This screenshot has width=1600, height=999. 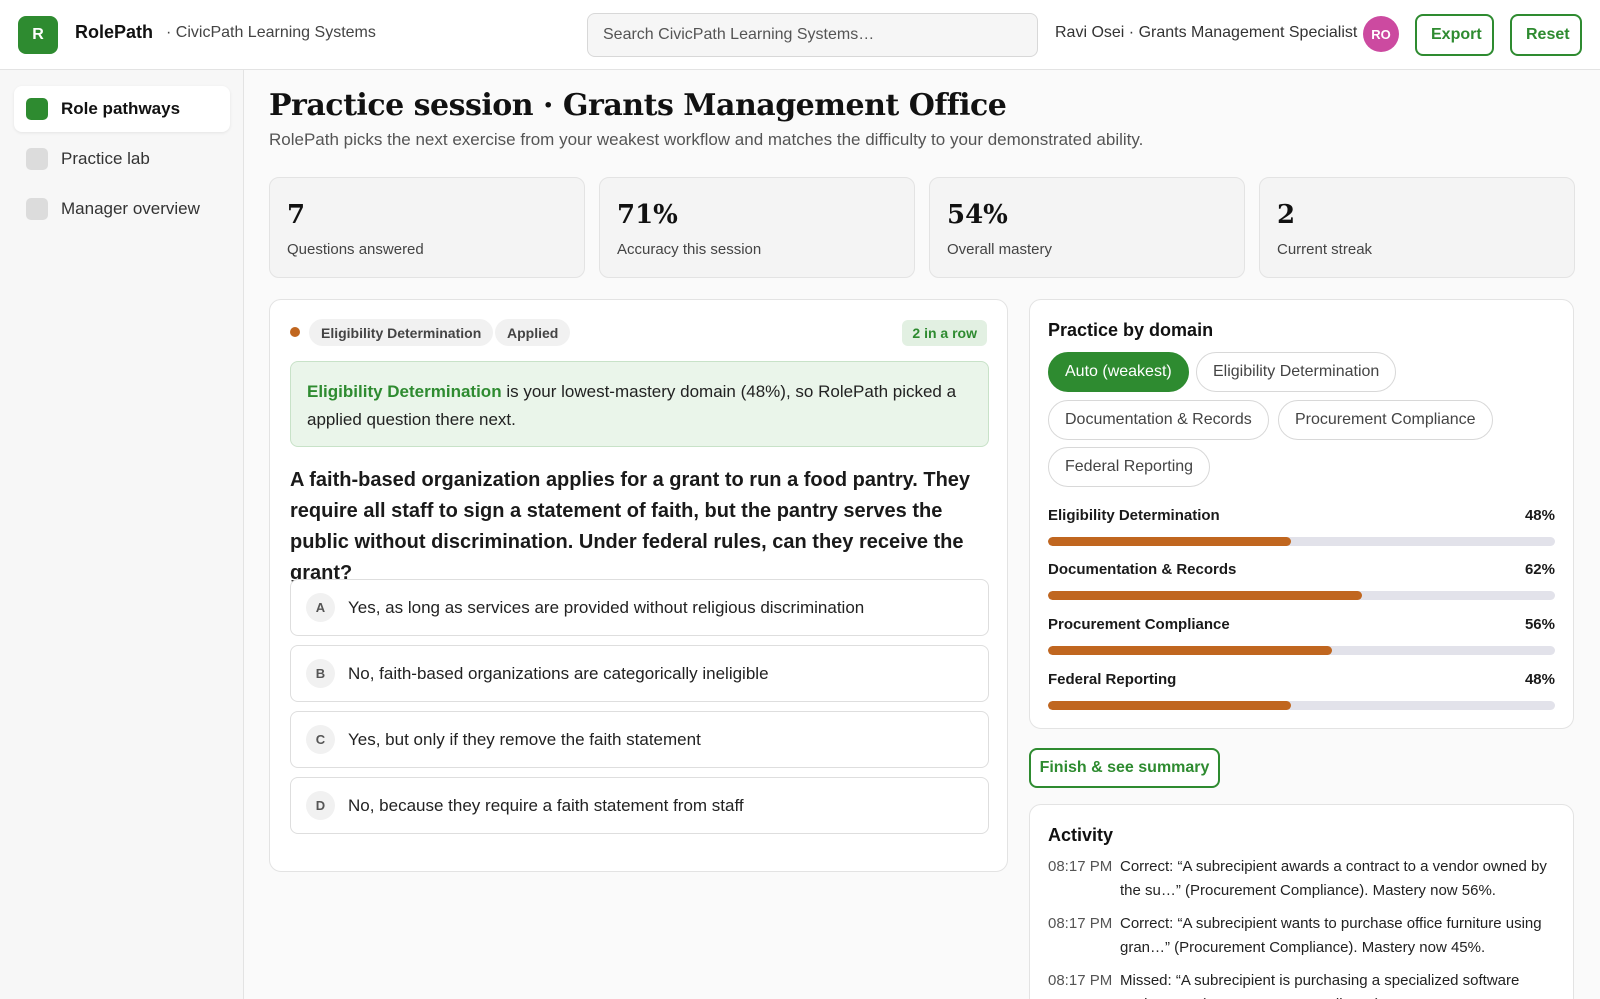 I want to click on practice-lab-icon, so click(x=37, y=159).